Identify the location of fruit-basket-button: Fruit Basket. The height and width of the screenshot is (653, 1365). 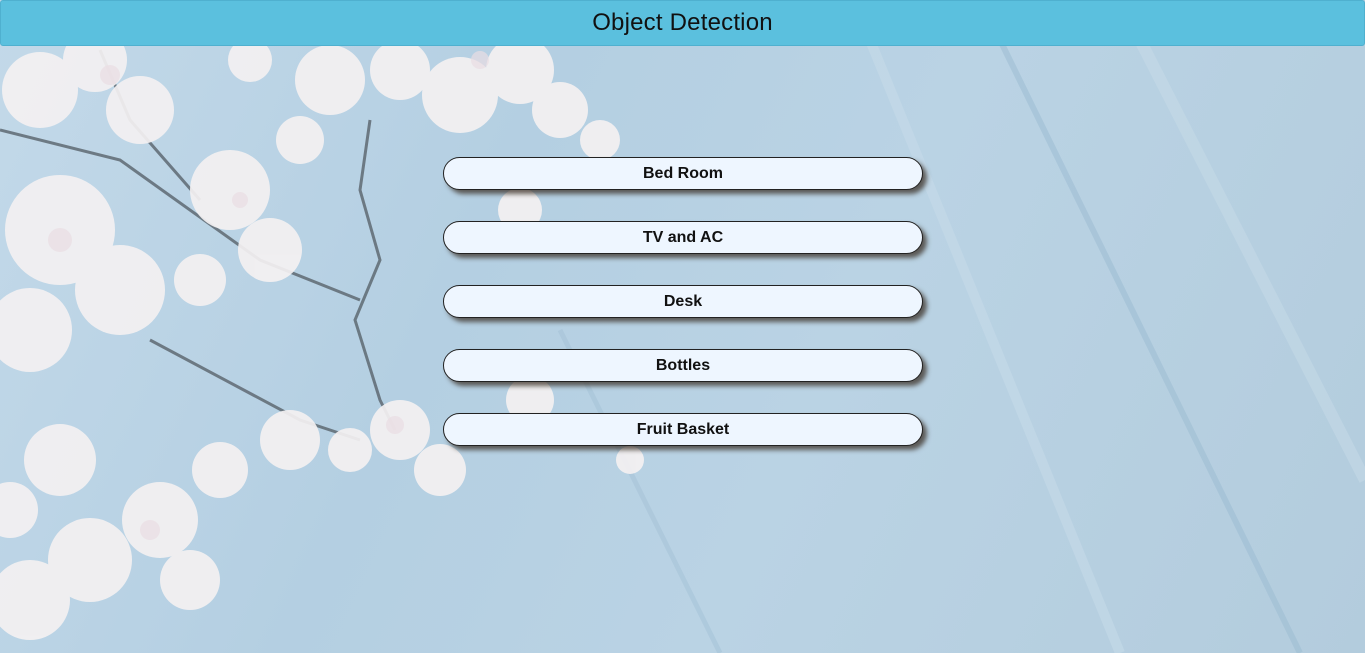
(683, 429).